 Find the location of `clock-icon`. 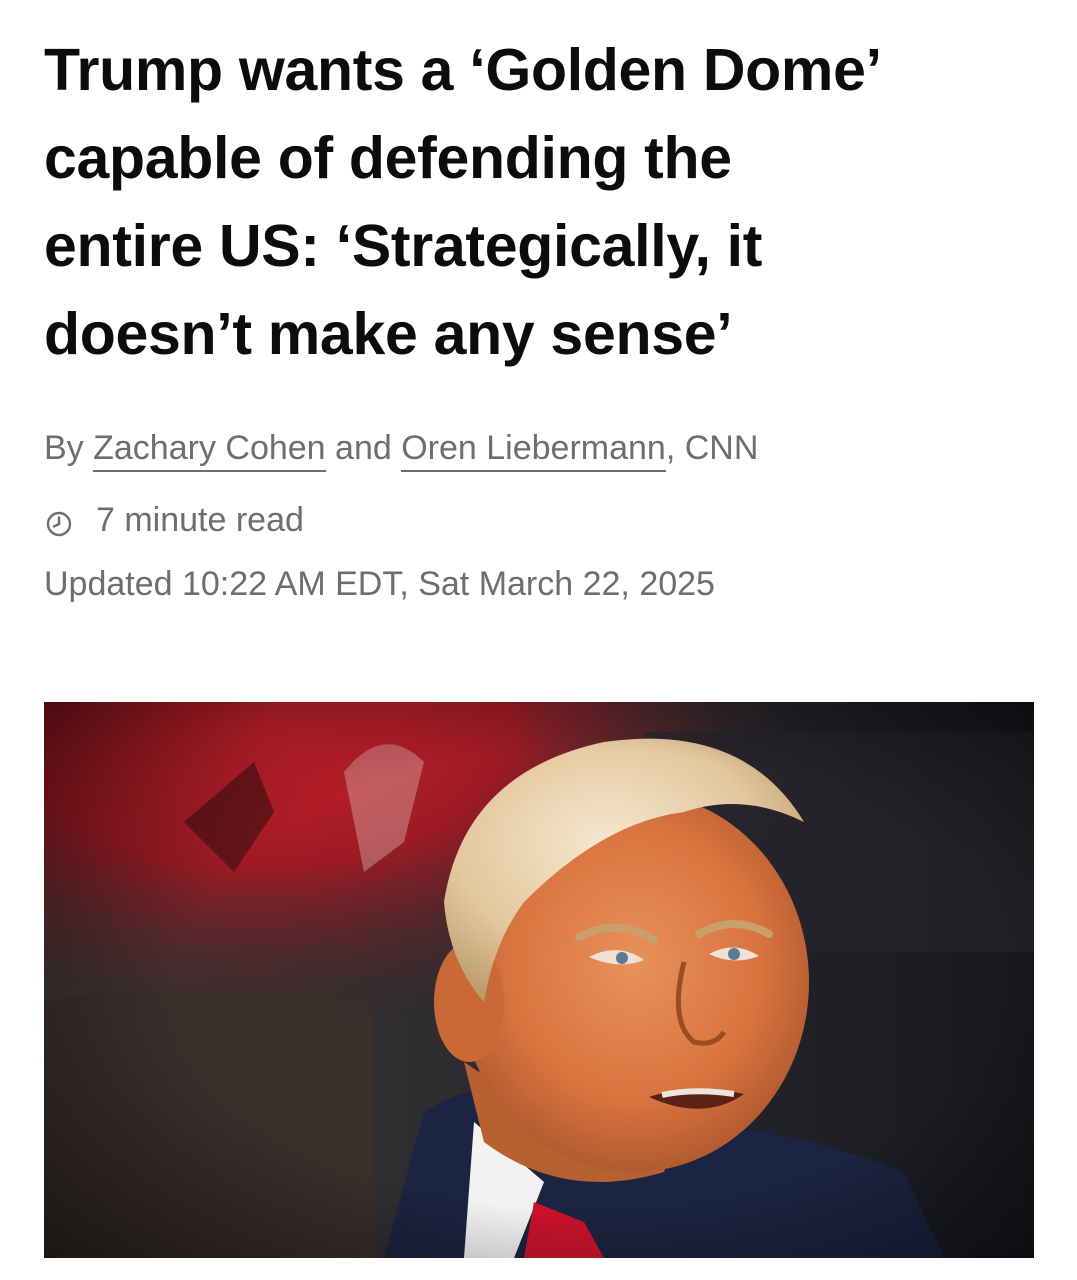

clock-icon is located at coordinates (59, 522).